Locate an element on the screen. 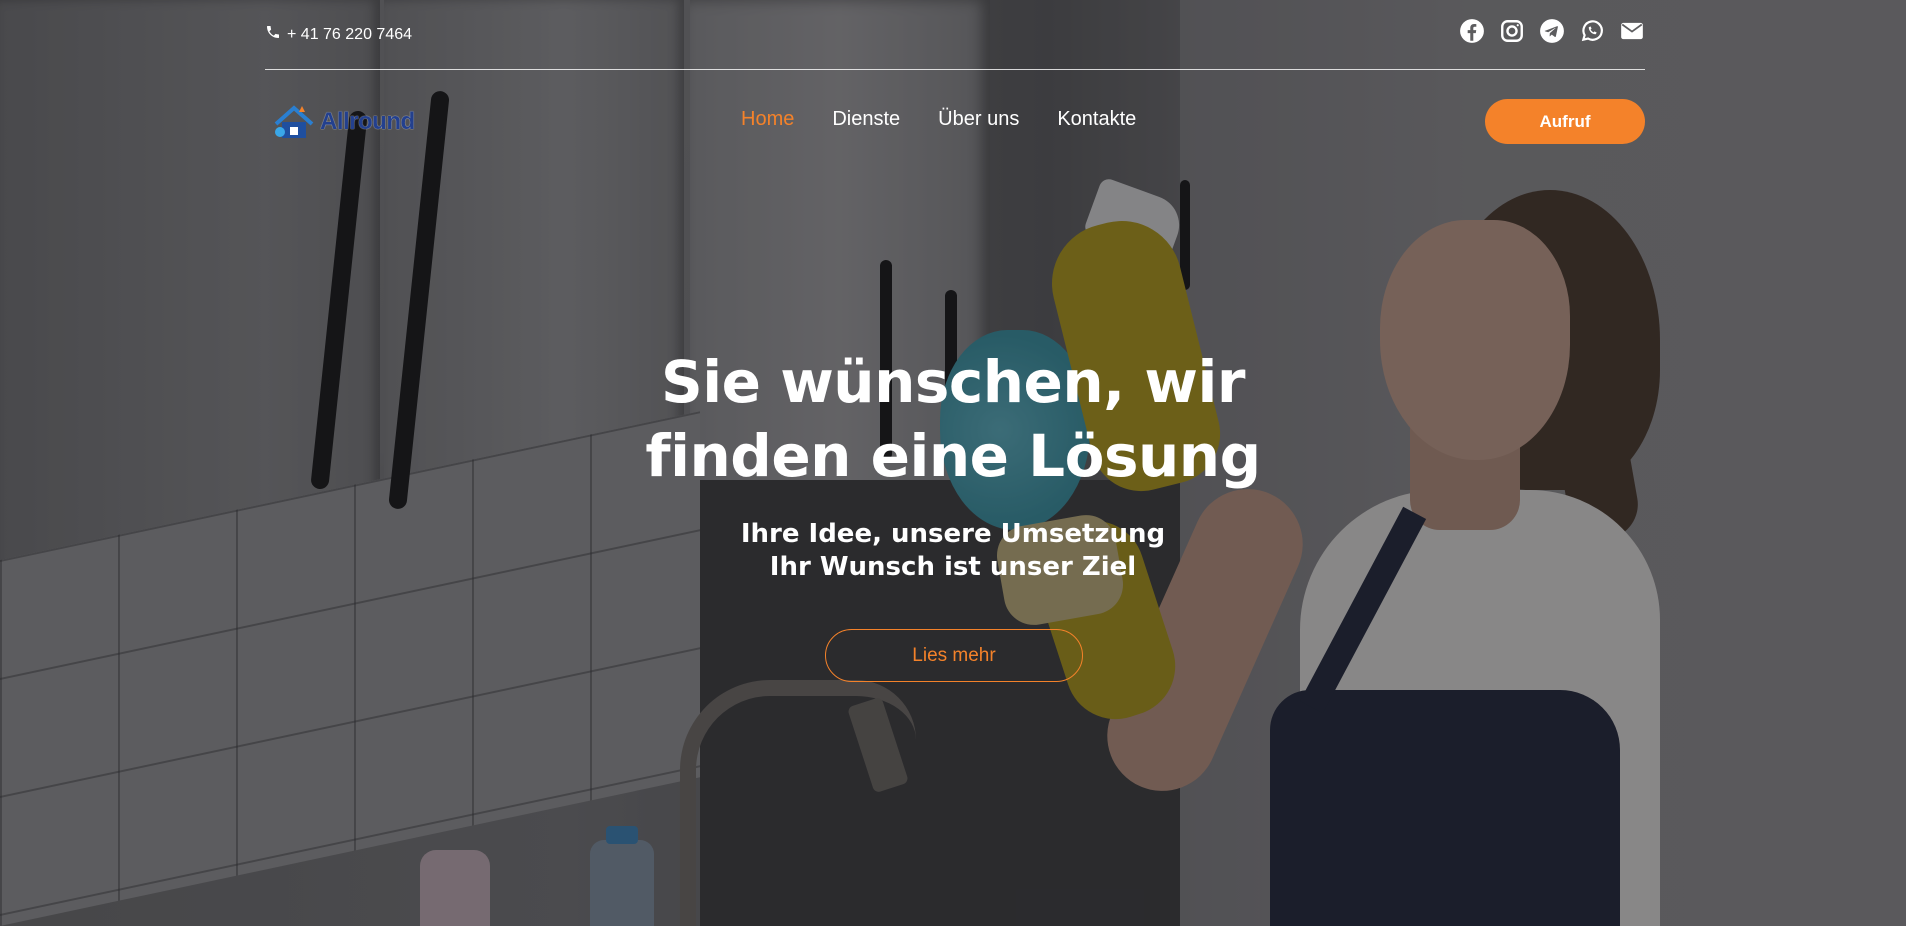  telegram-icon is located at coordinates (1552, 31).